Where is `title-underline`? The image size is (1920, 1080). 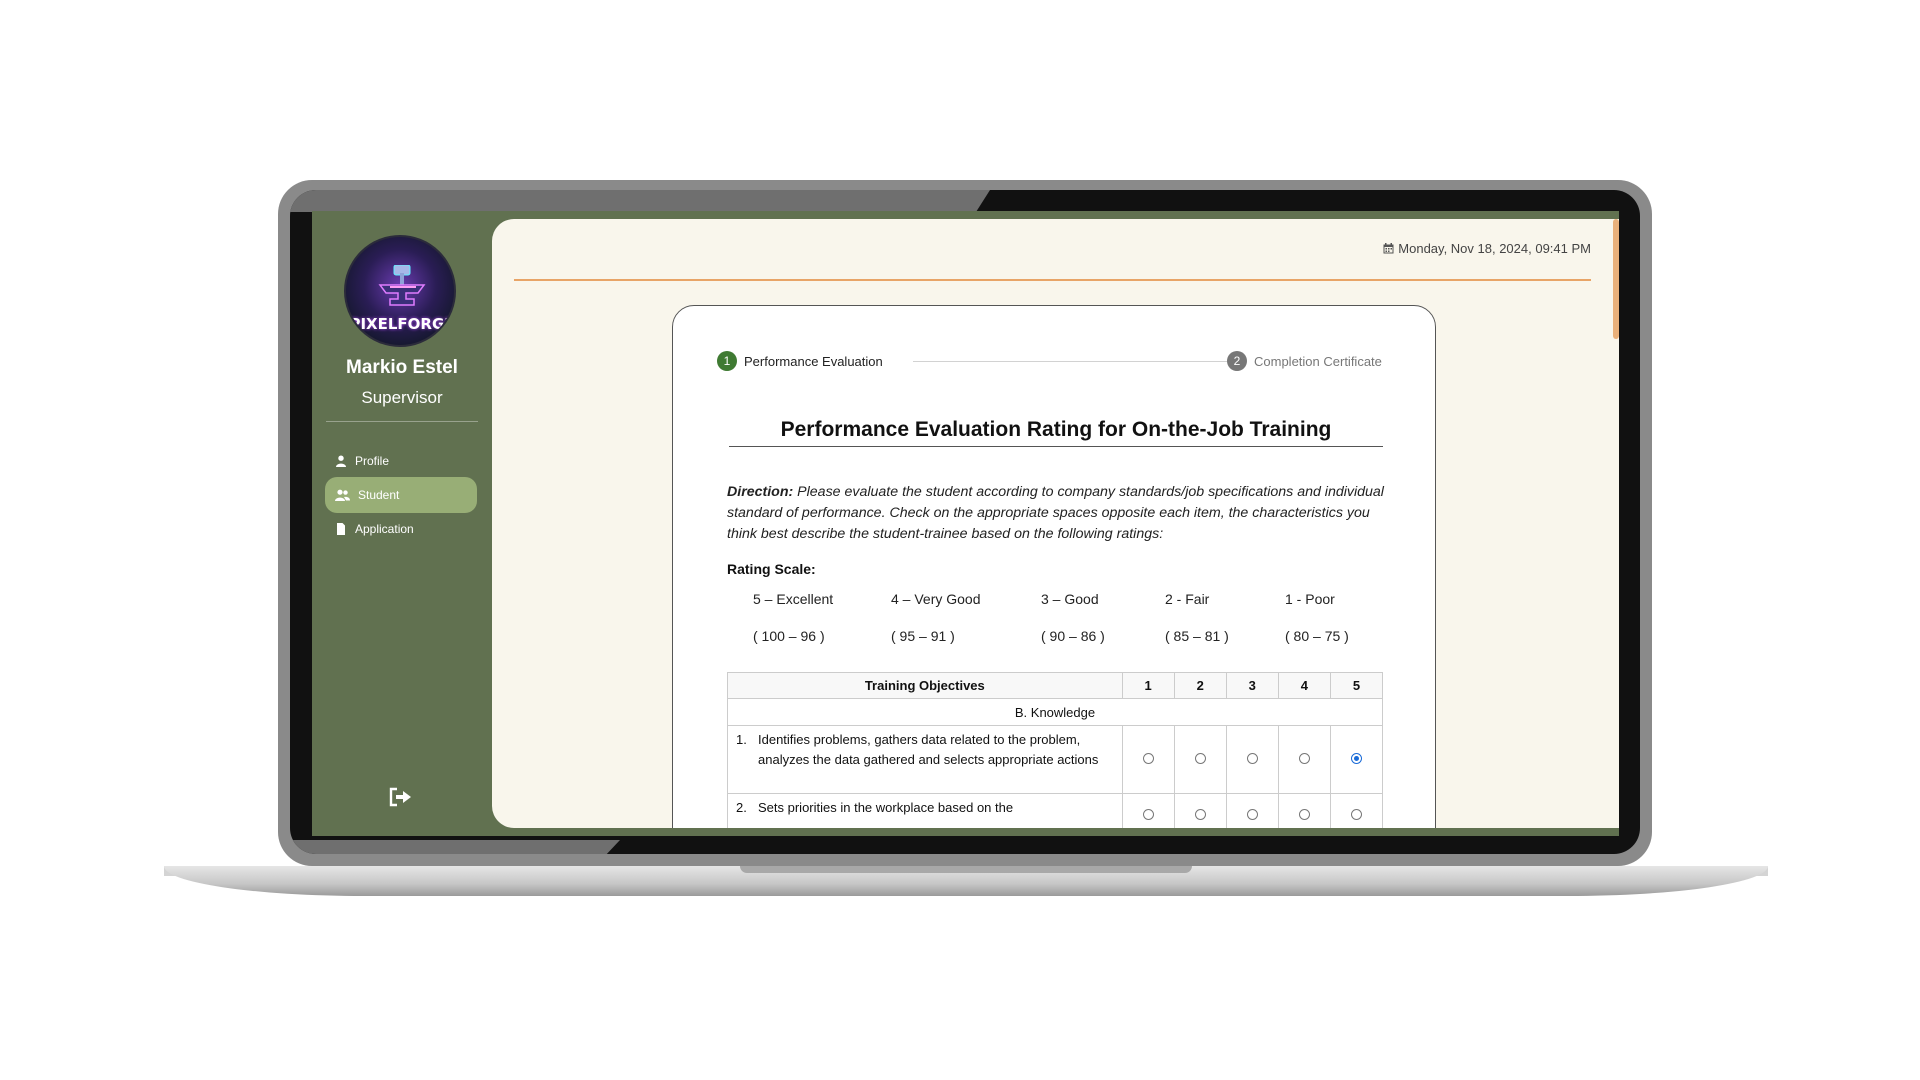
title-underline is located at coordinates (1056, 446).